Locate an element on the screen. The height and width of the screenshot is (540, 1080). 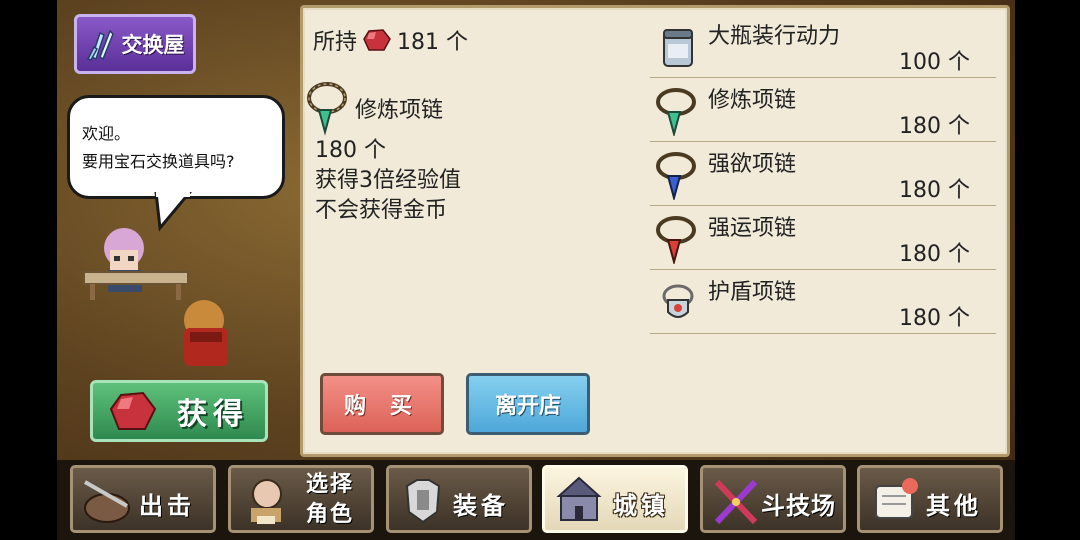
nav-town-button: 城镇 is located at coordinates (615, 499).